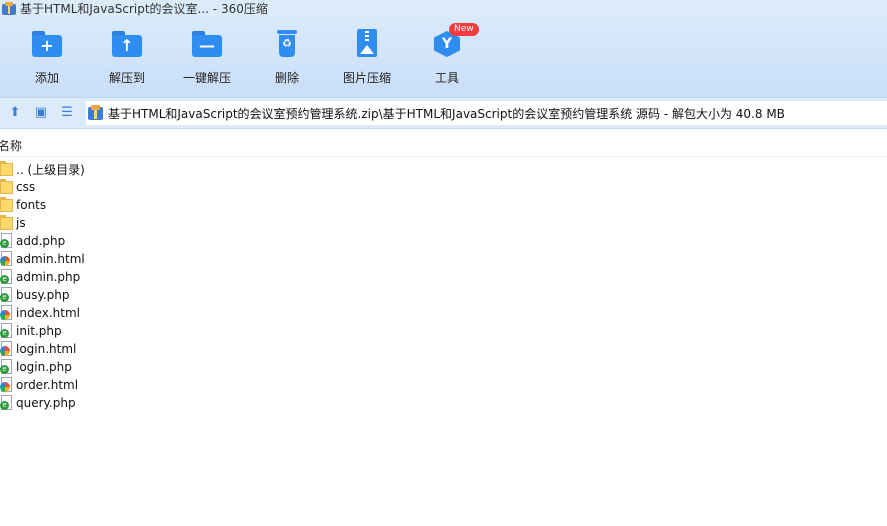  What do you see at coordinates (39, 331) in the screenshot?
I see `file-name: init.php` at bounding box center [39, 331].